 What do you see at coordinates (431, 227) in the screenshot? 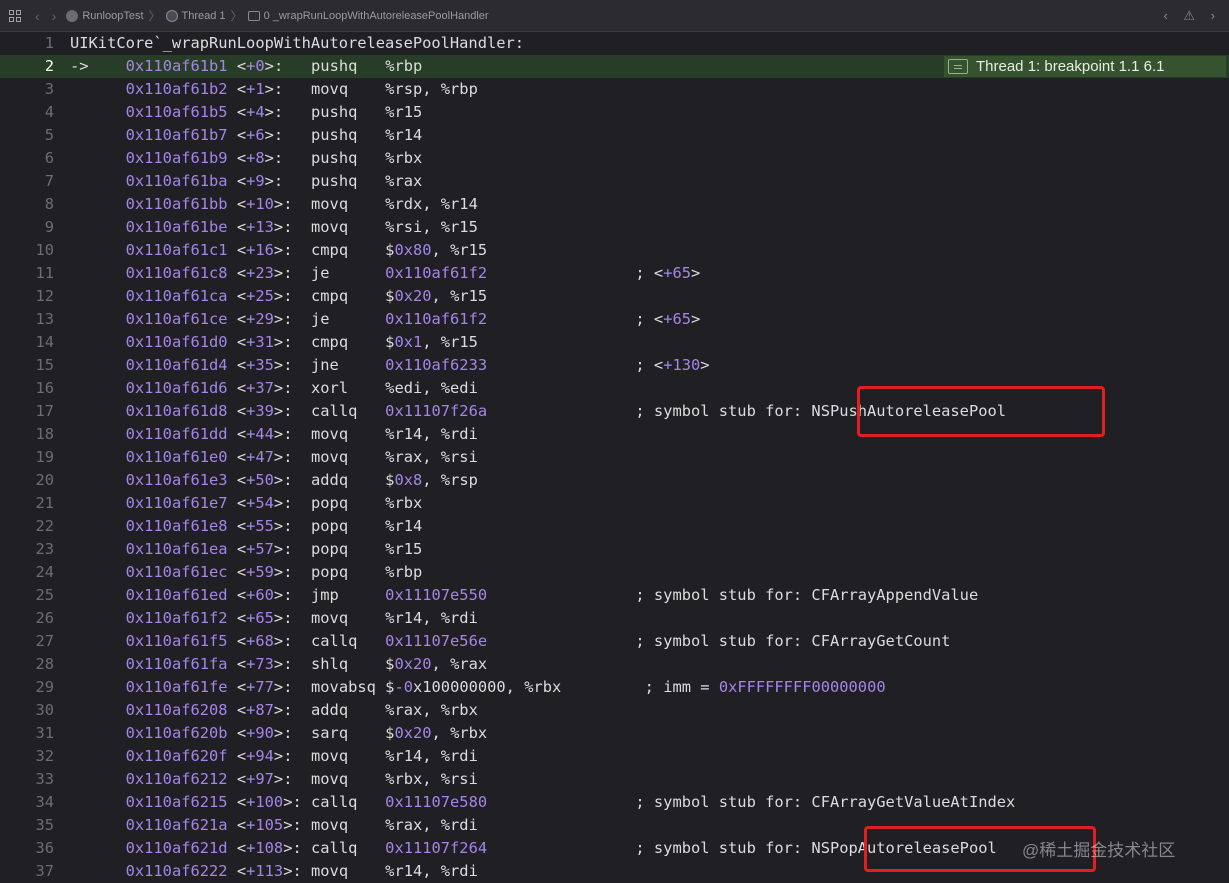
I see `instruction-operands: %rsi, %r15` at bounding box center [431, 227].